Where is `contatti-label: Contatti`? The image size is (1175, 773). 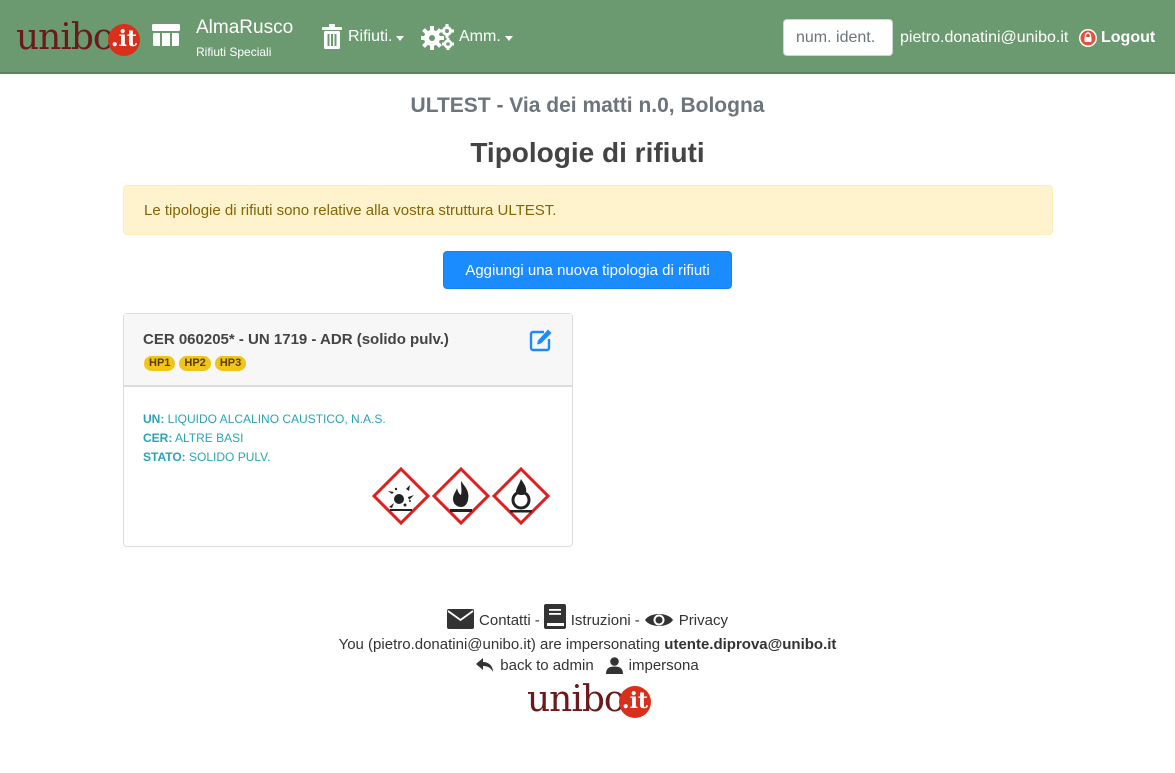
contatti-label: Contatti is located at coordinates (505, 620).